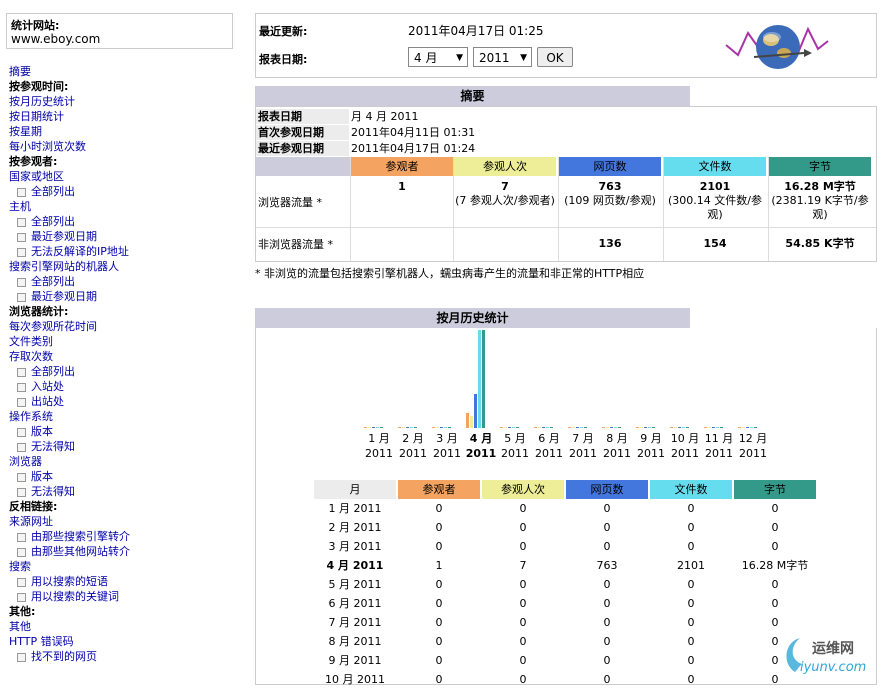 The height and width of the screenshot is (689, 887). I want to click on sidebar-item-2: 按月历史统计, so click(124, 101).